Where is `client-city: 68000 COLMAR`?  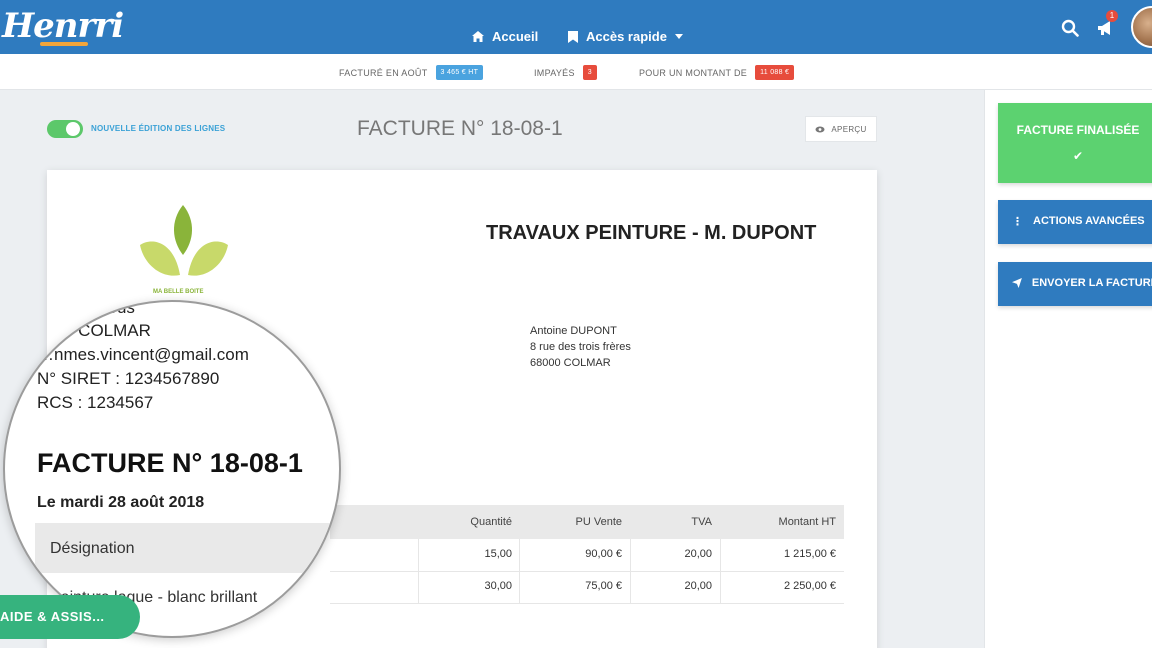
client-city: 68000 COLMAR is located at coordinates (570, 363).